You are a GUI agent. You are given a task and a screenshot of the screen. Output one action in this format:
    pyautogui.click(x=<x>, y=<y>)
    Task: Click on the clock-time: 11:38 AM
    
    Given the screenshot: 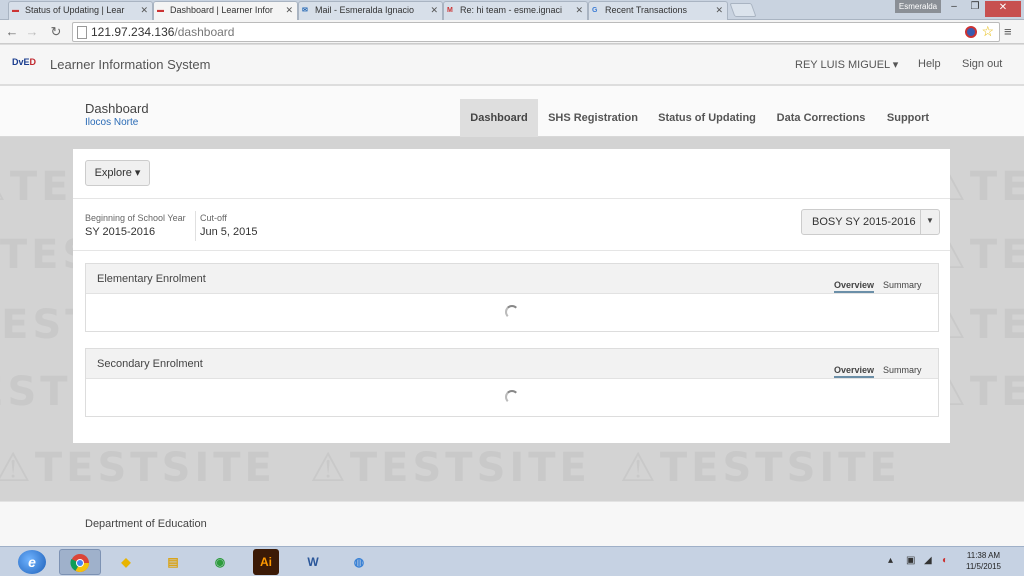 What is the action you would take?
    pyautogui.click(x=983, y=555)
    